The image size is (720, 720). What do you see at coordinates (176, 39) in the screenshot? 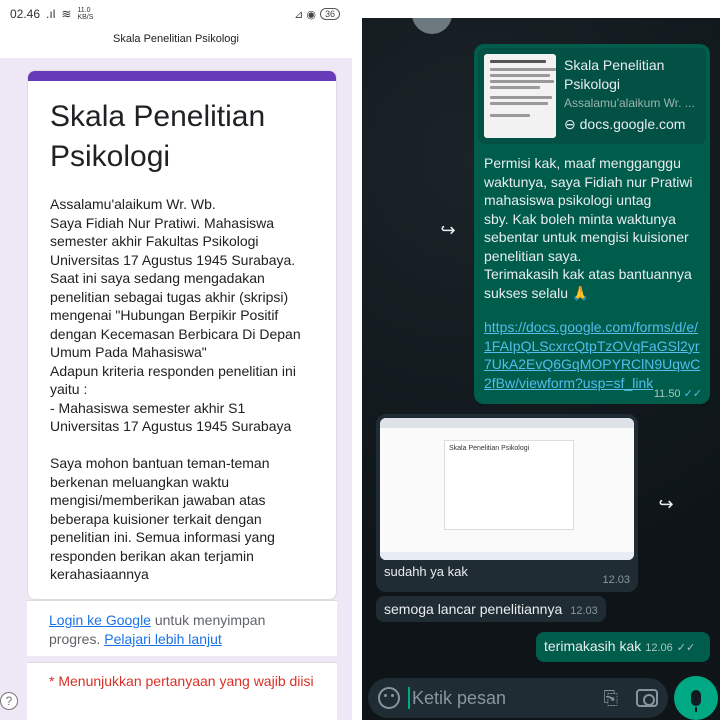
I see `browser-page-title: Skala Penelitian Psikologi` at bounding box center [176, 39].